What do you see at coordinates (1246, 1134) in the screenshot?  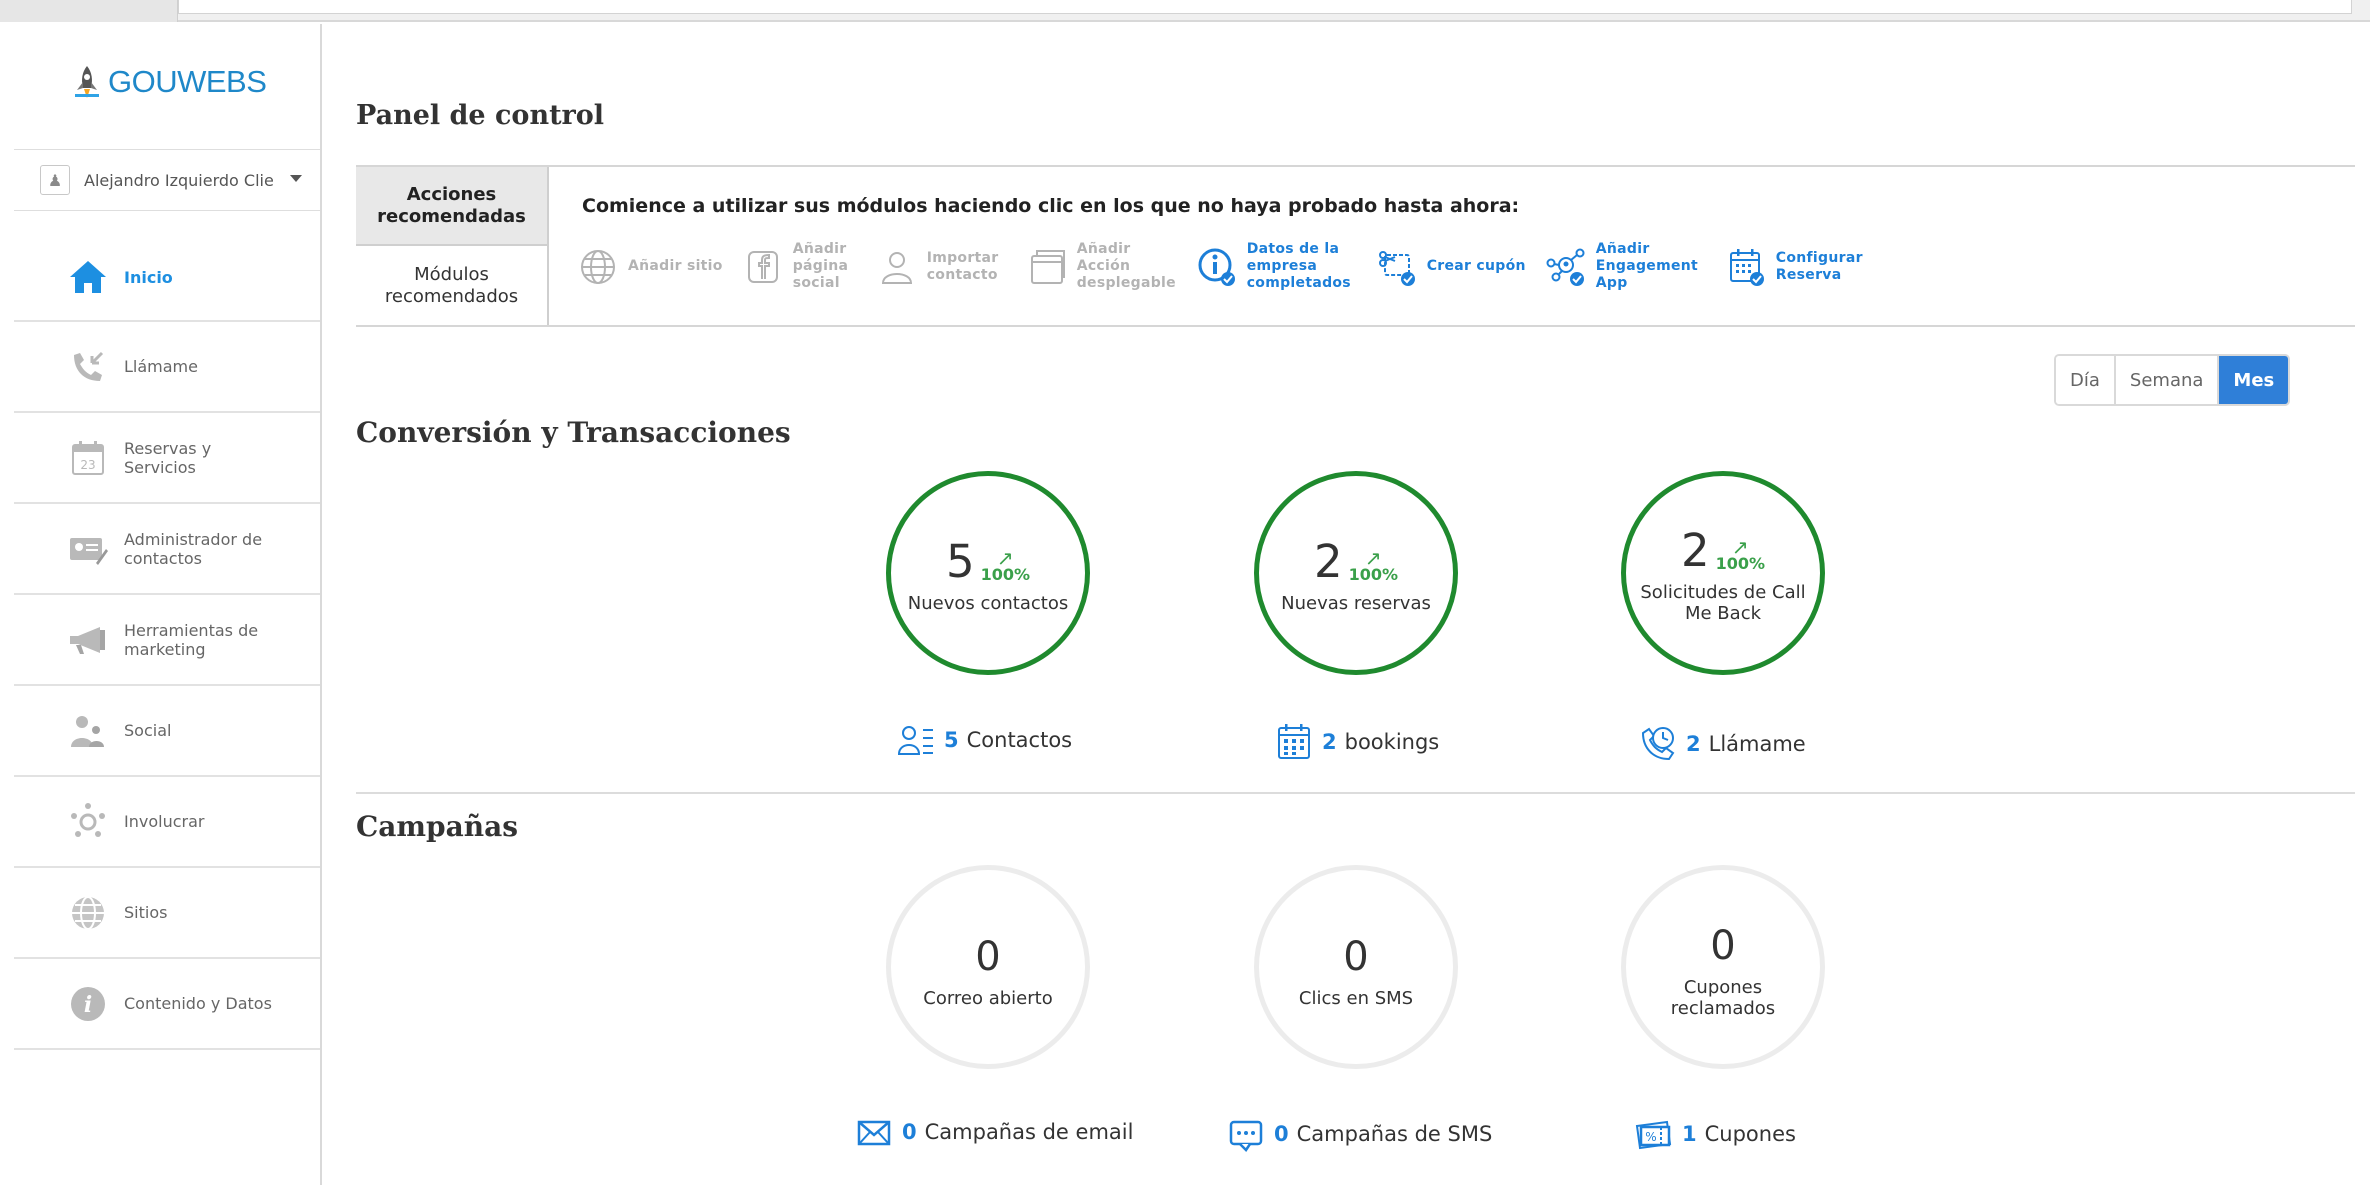 I see `sms-bubble-icon` at bounding box center [1246, 1134].